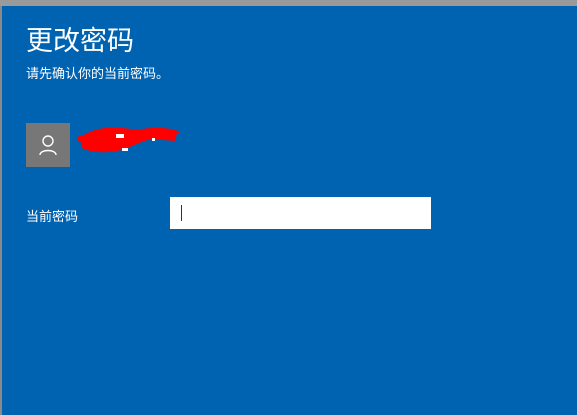 Image resolution: width=577 pixels, height=415 pixels. I want to click on page-title: 更改密码, so click(80, 41).